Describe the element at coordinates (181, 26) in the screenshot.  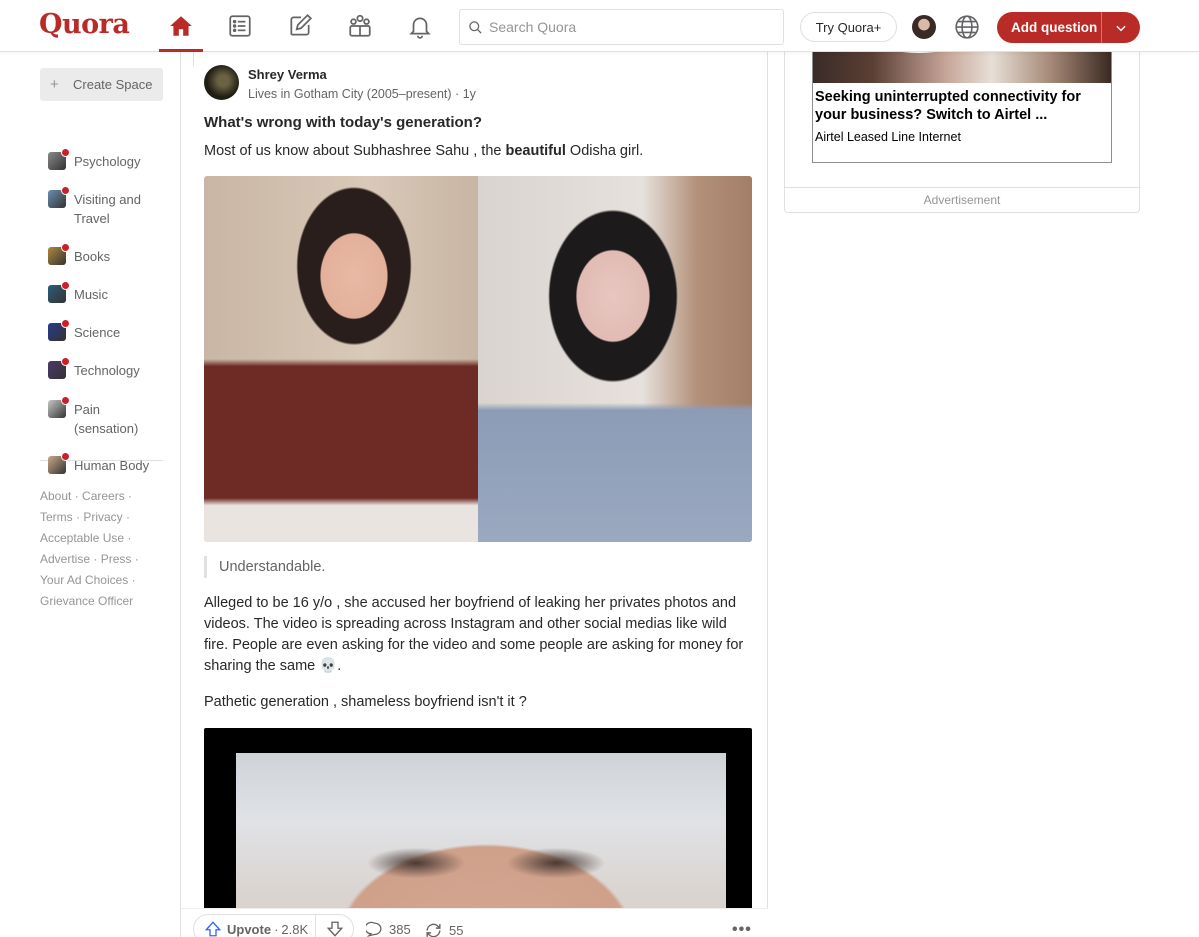
I see `home-icon` at that location.